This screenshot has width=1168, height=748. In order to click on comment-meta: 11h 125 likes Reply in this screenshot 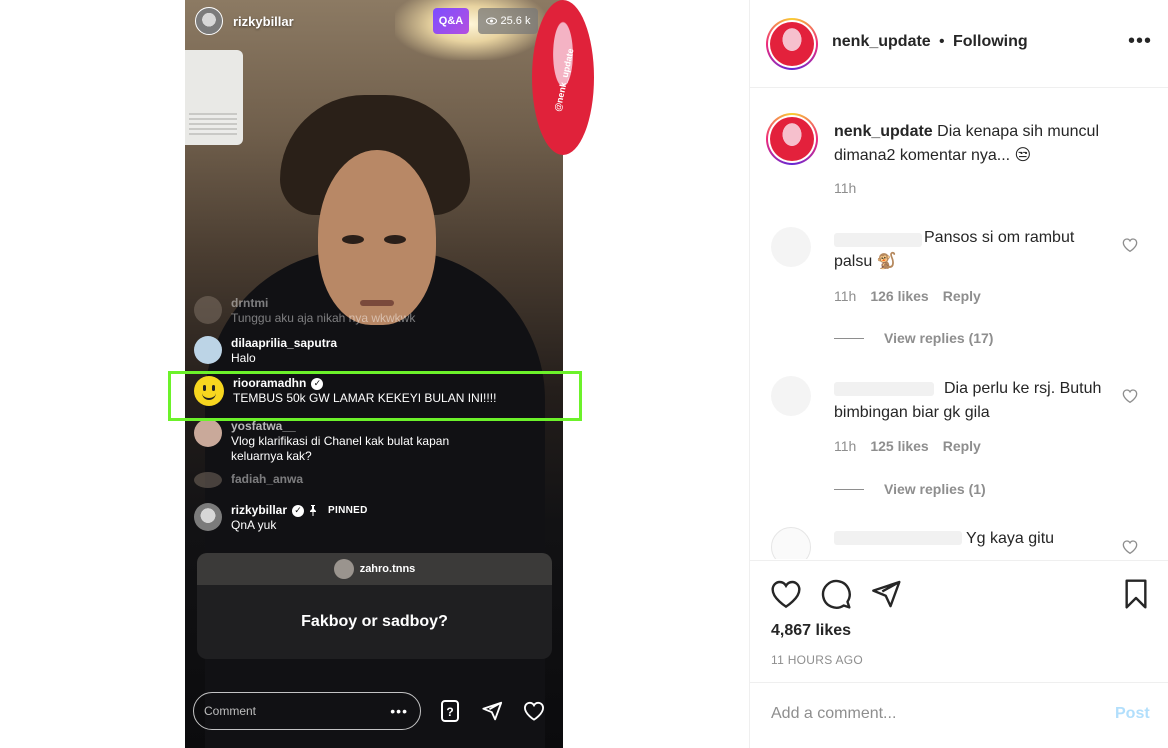, I will do `click(907, 446)`.